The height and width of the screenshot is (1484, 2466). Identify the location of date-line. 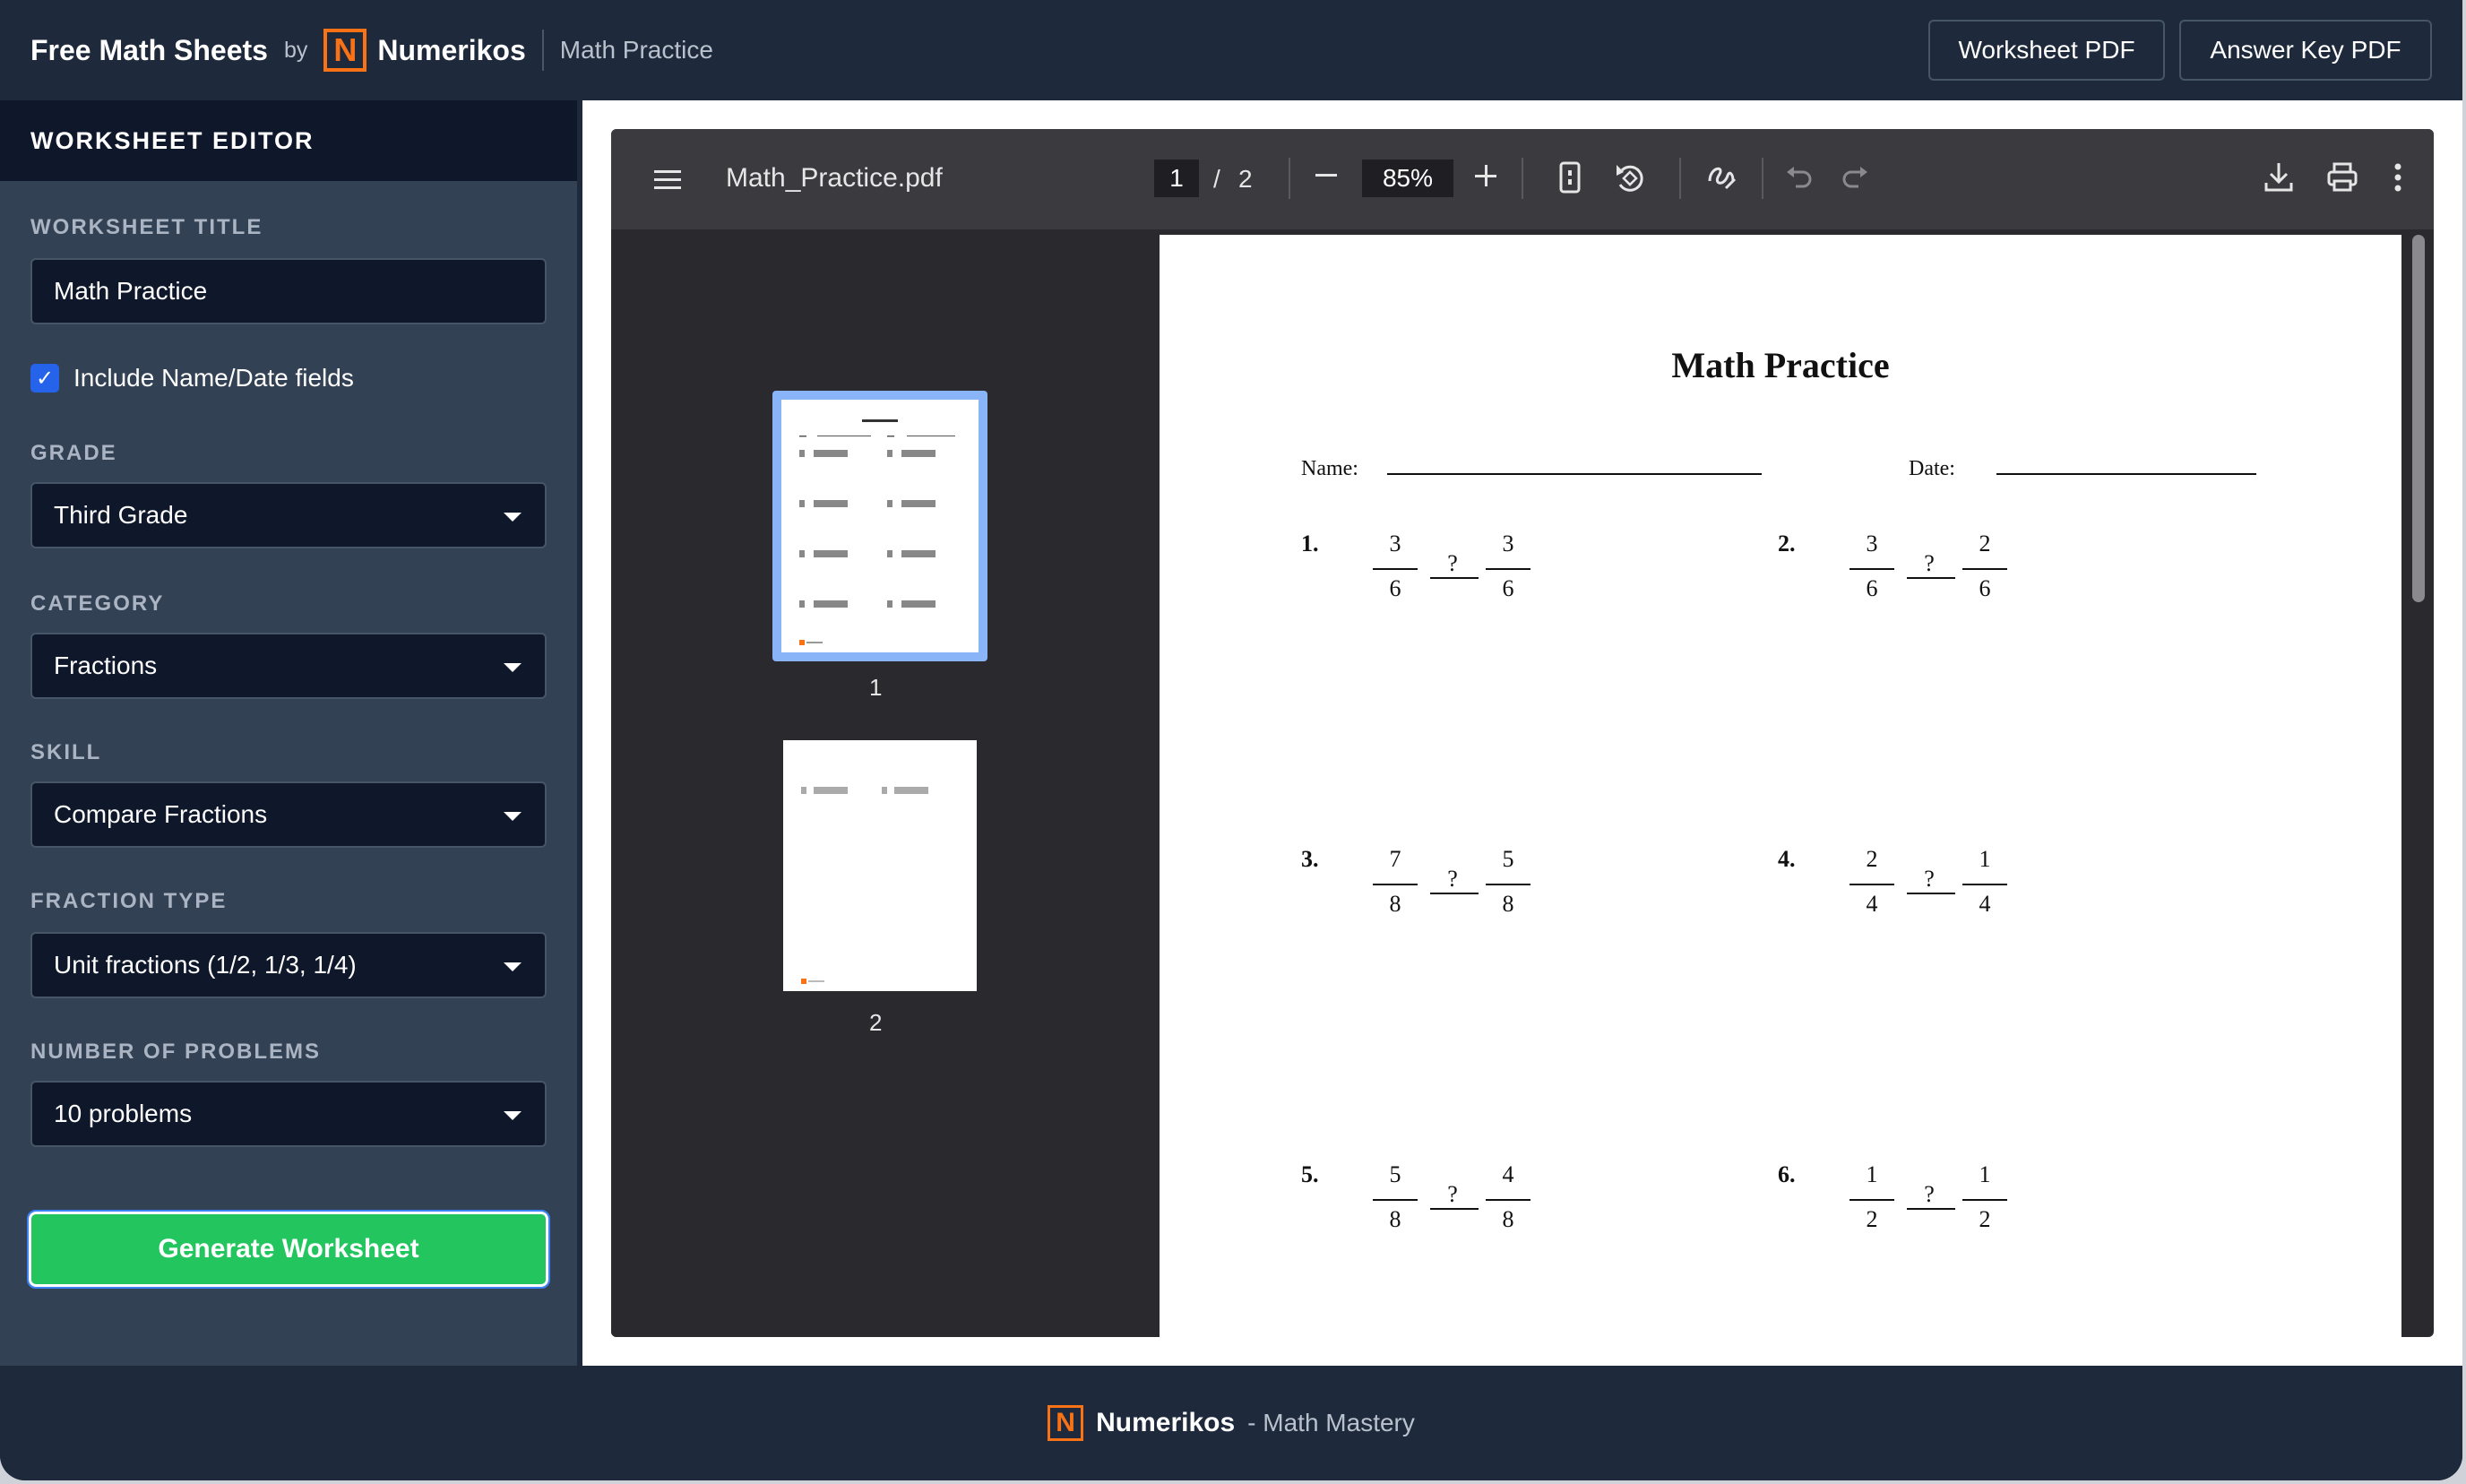
(2126, 474).